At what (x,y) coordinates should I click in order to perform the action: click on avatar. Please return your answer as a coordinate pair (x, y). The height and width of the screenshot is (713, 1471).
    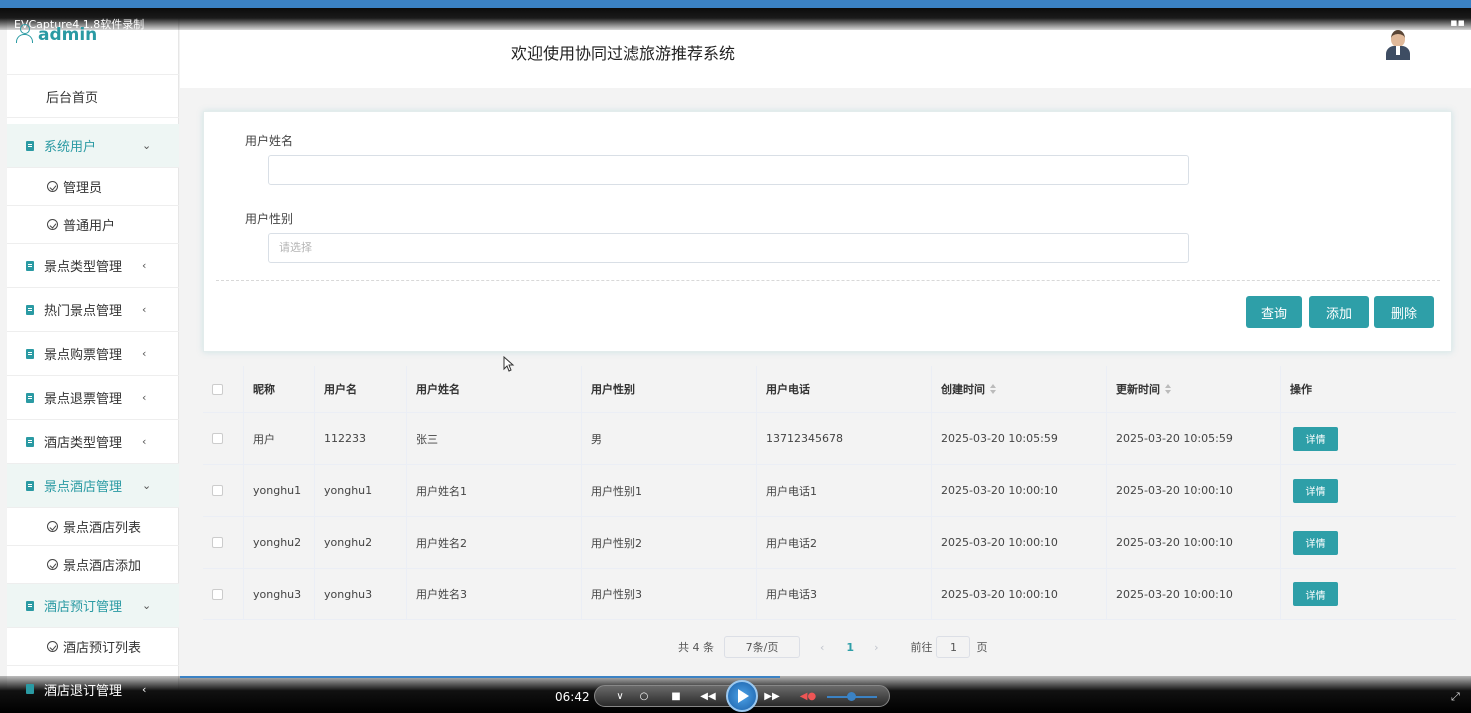
    Looking at the image, I should click on (1398, 44).